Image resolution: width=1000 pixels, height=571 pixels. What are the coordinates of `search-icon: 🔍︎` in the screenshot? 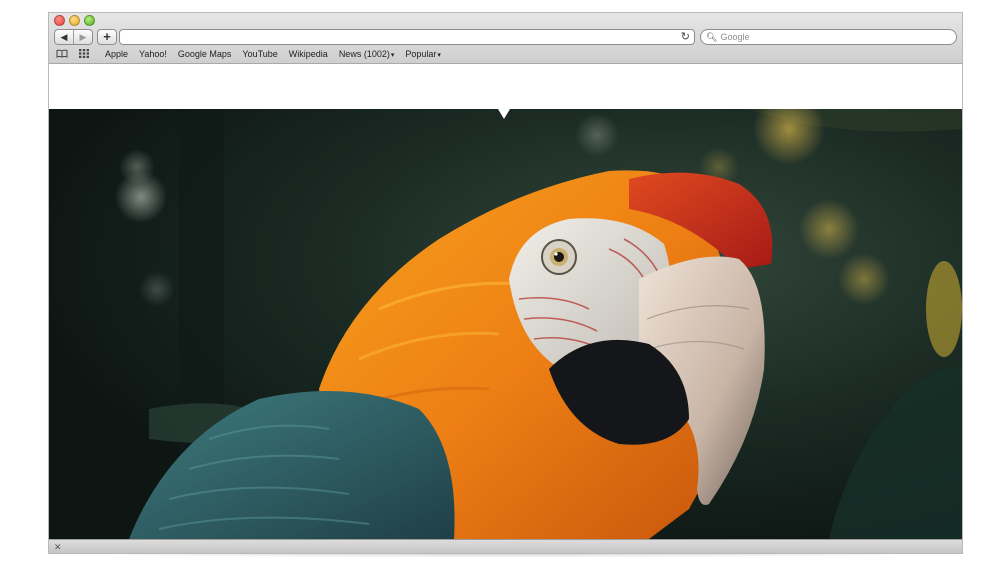 It's located at (711, 37).